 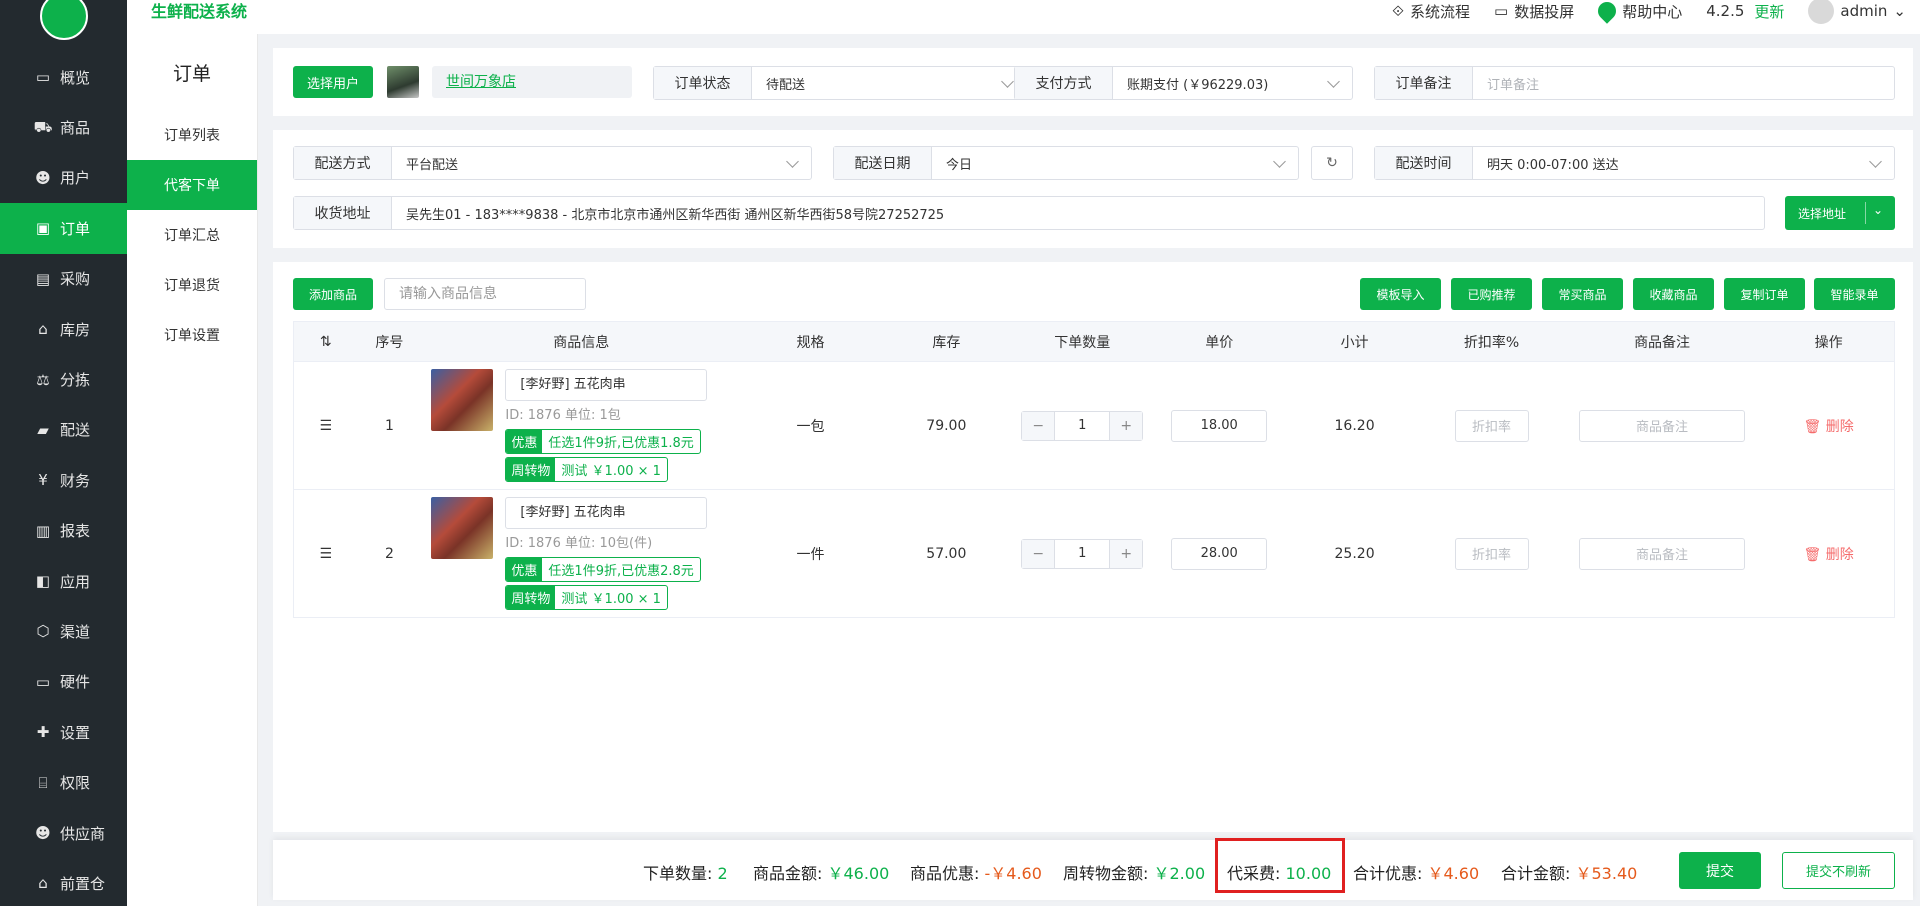 What do you see at coordinates (603, 441) in the screenshot?
I see `promo-tag: 优惠 任选1件9折,已优惠1.8元` at bounding box center [603, 441].